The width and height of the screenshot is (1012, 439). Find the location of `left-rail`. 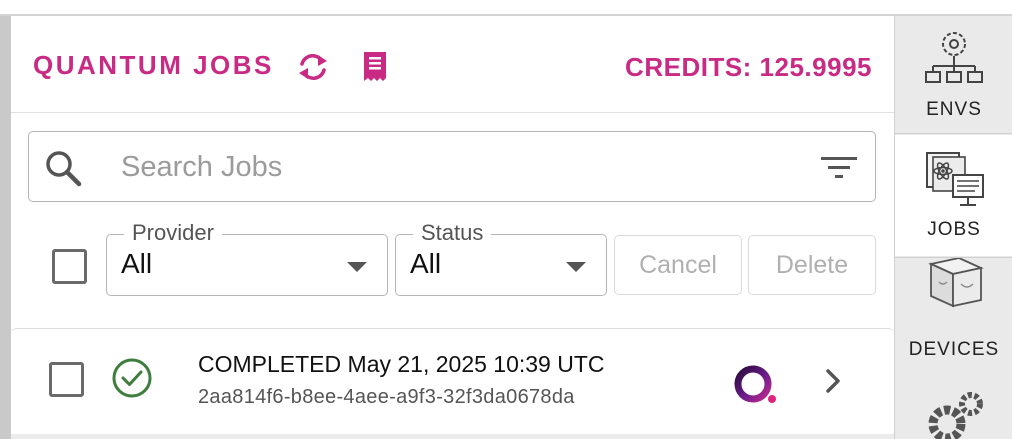

left-rail is located at coordinates (5, 227).